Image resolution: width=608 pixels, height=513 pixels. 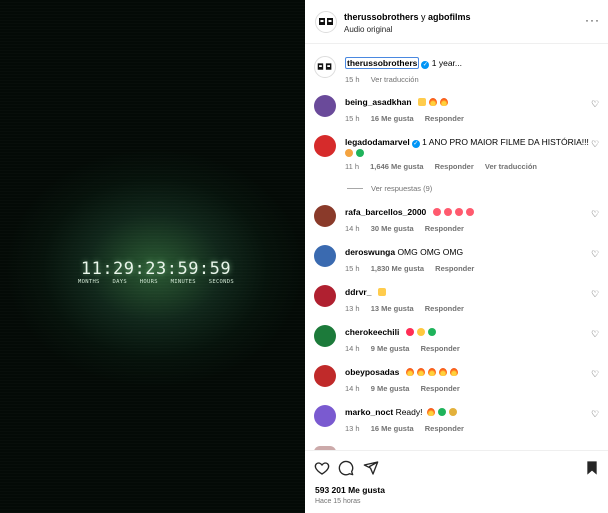 What do you see at coordinates (592, 20) in the screenshot?
I see `more-options-icon: ···` at bounding box center [592, 20].